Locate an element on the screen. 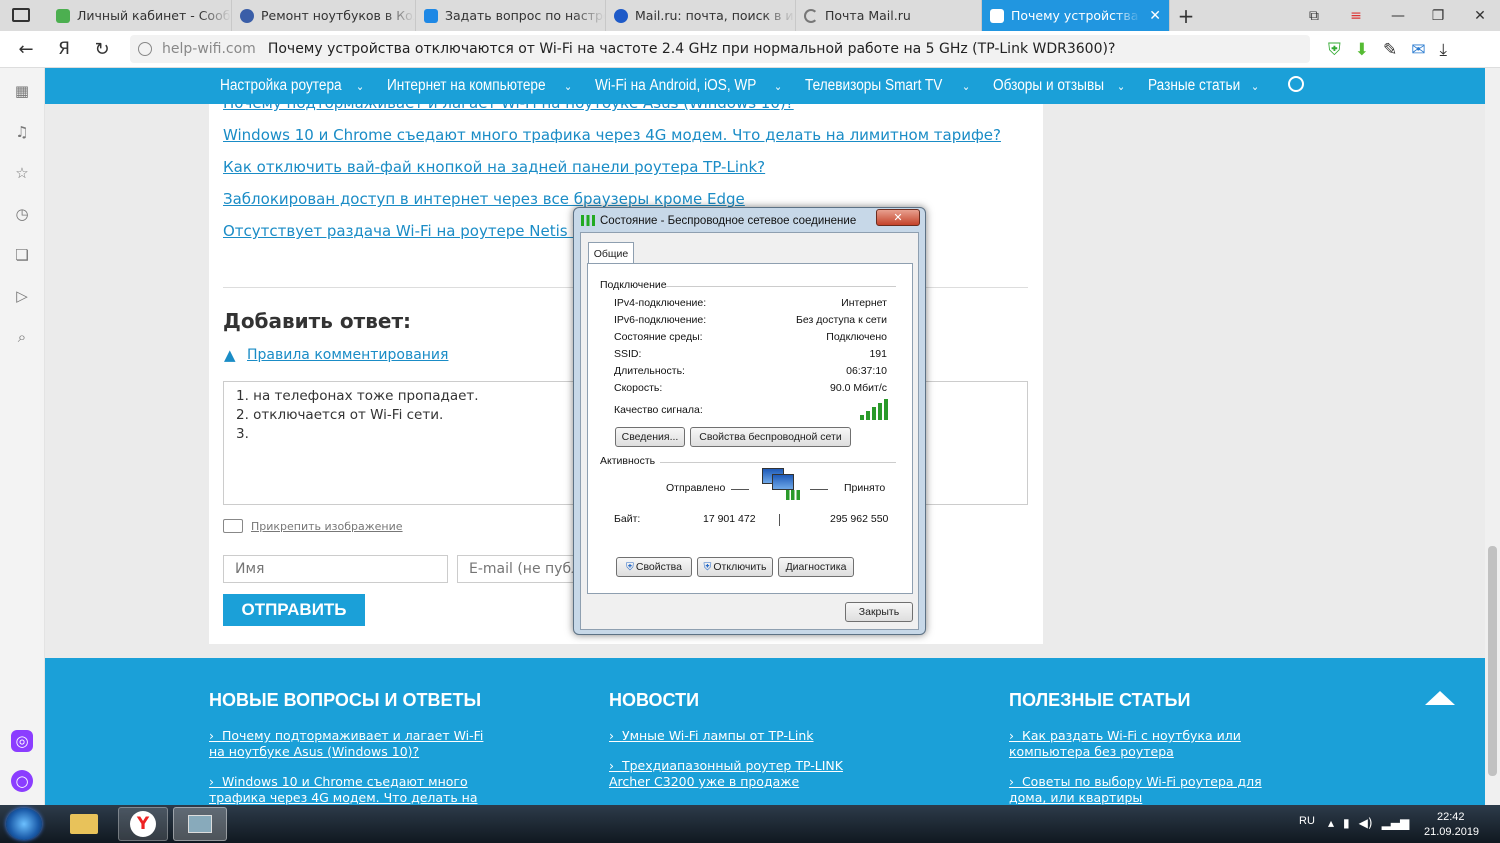  diagnose-button: Диагностика is located at coordinates (816, 567).